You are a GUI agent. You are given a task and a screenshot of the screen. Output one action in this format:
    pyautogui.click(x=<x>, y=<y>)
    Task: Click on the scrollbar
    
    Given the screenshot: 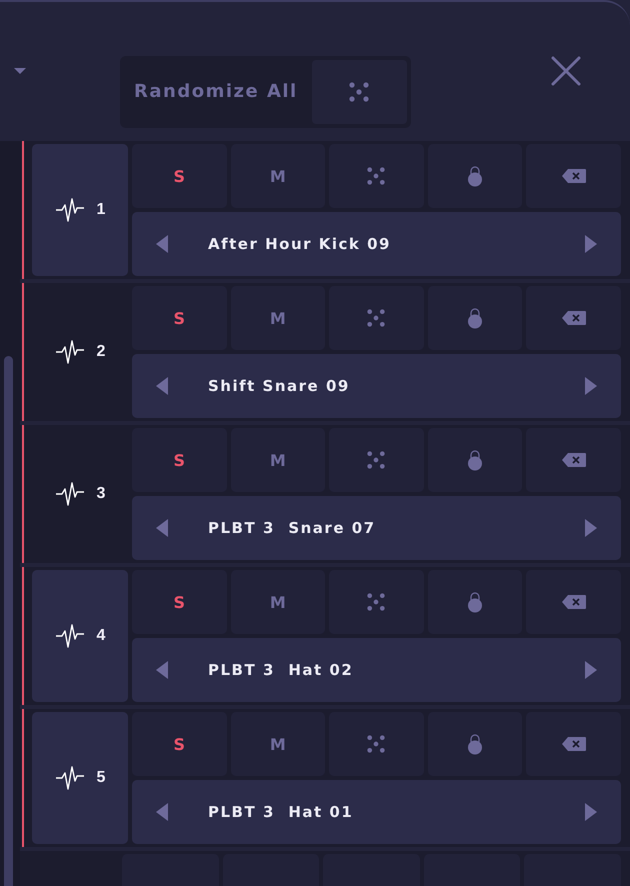 What is the action you would take?
    pyautogui.click(x=8, y=621)
    